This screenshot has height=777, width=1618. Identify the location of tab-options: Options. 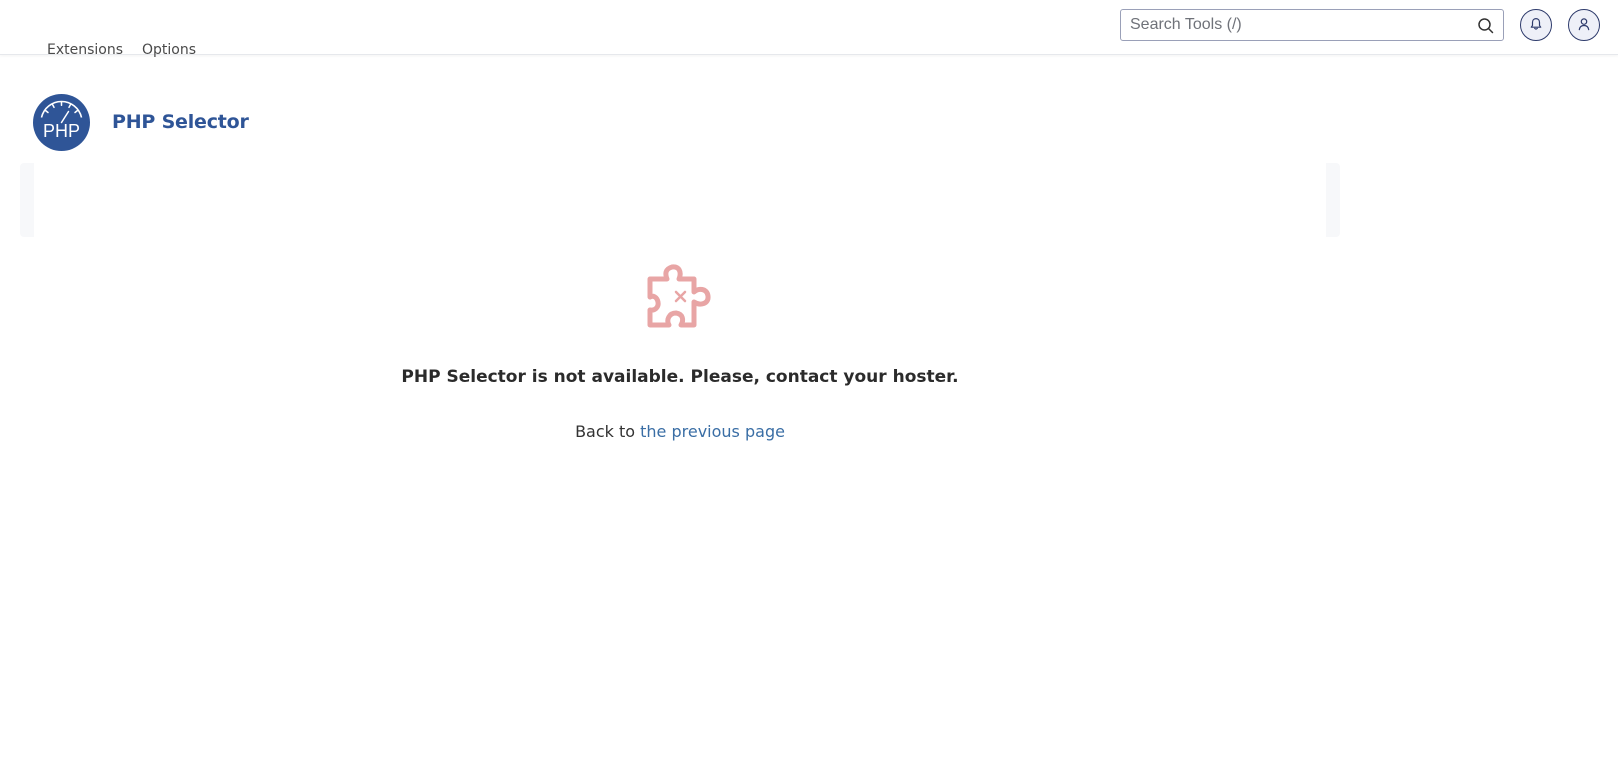
(169, 50).